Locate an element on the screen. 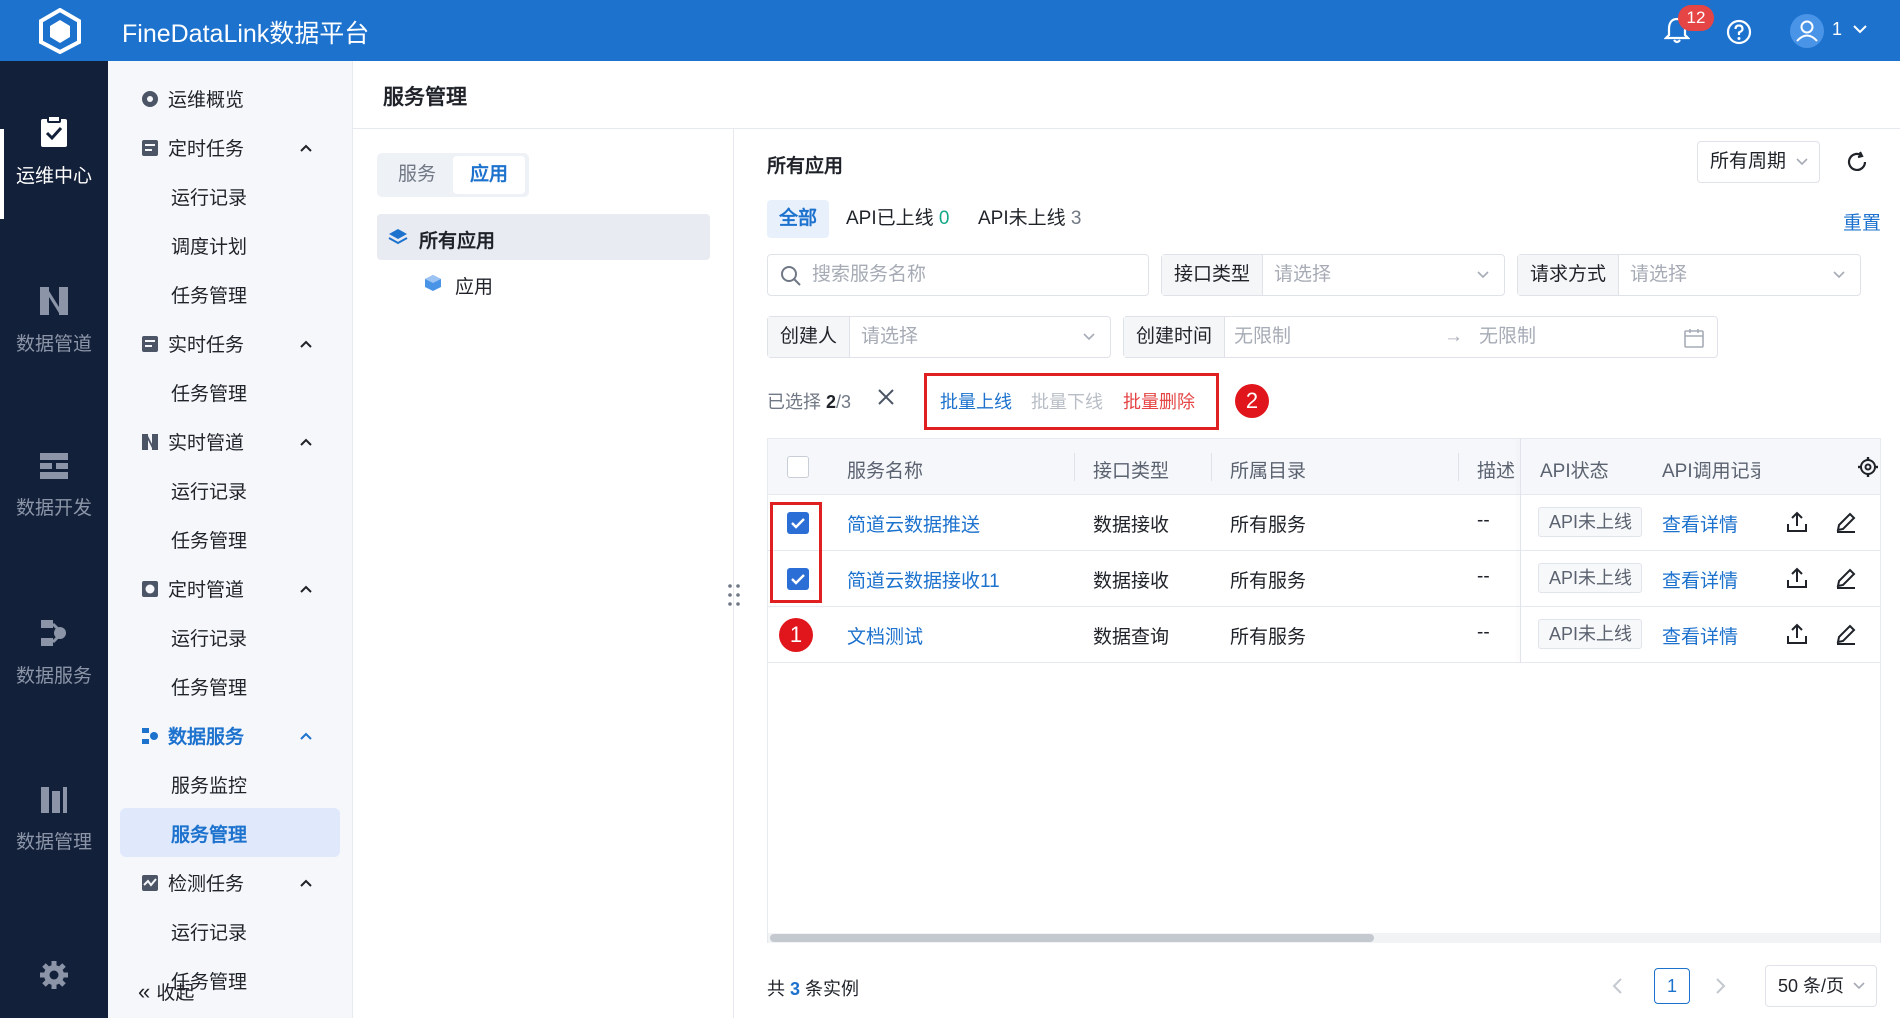  column-header-api-calls: API调用记录 is located at coordinates (1711, 469).